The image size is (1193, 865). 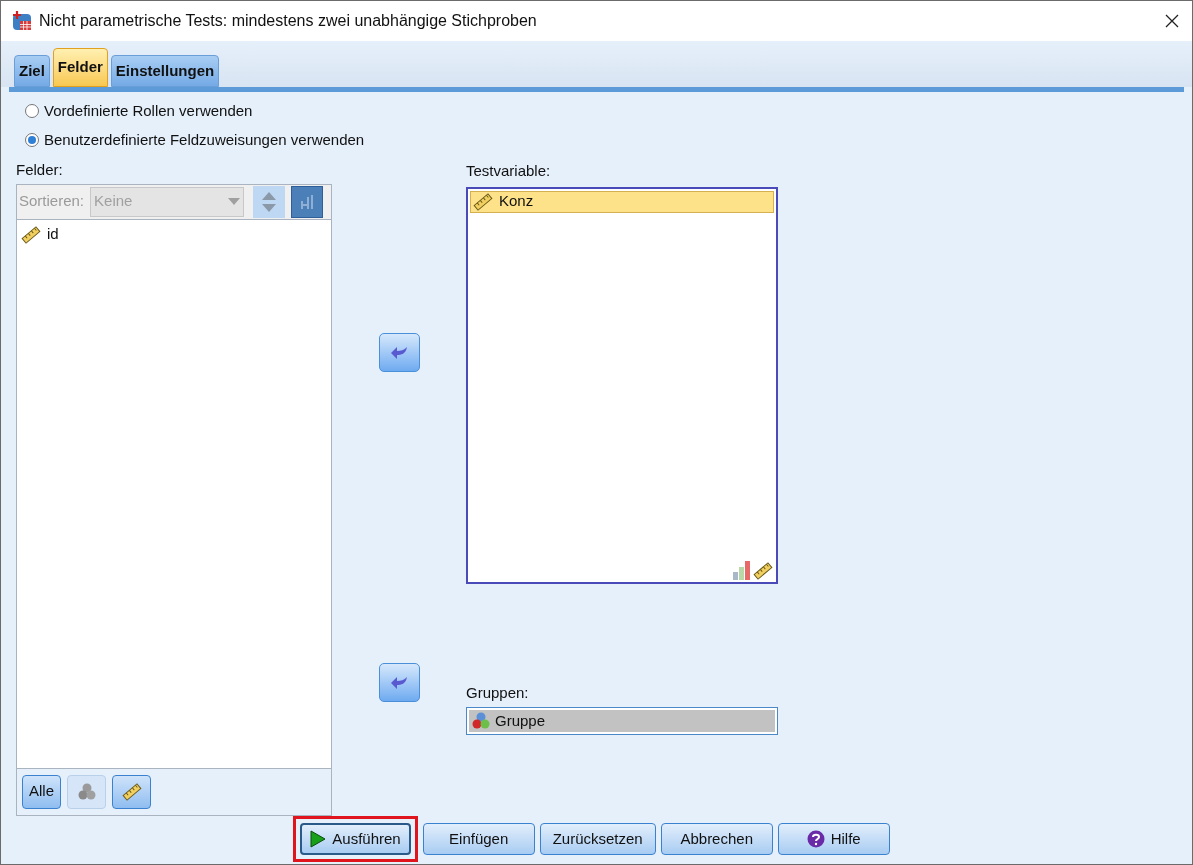 I want to click on help-button: Hilfe, so click(x=833, y=838).